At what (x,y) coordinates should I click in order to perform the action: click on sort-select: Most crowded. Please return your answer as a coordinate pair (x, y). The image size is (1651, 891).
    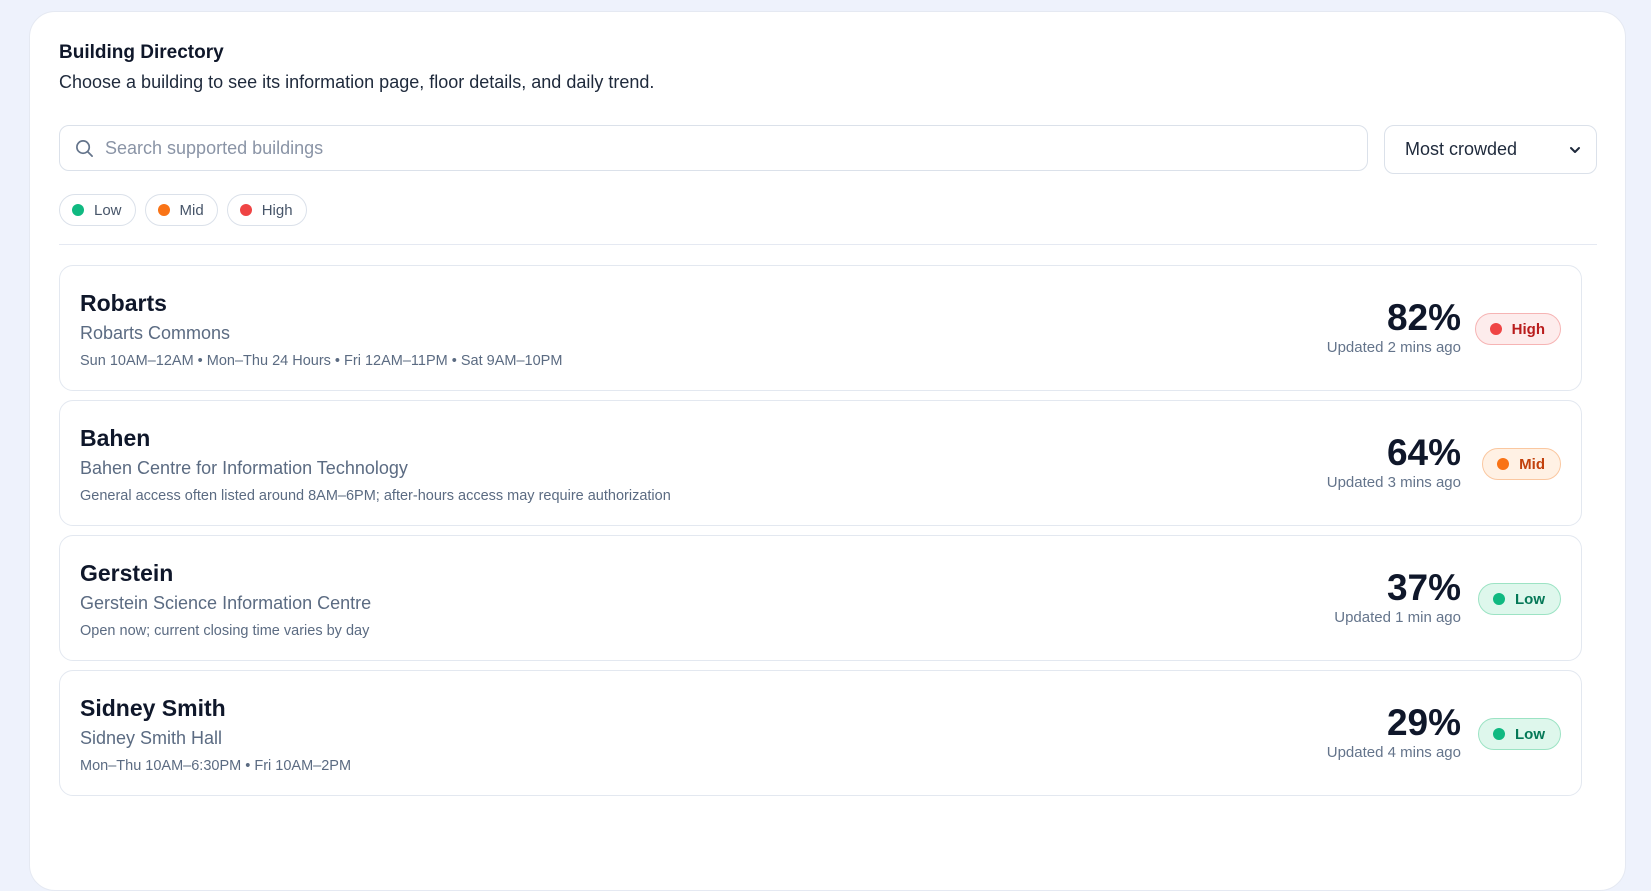
    Looking at the image, I should click on (1490, 149).